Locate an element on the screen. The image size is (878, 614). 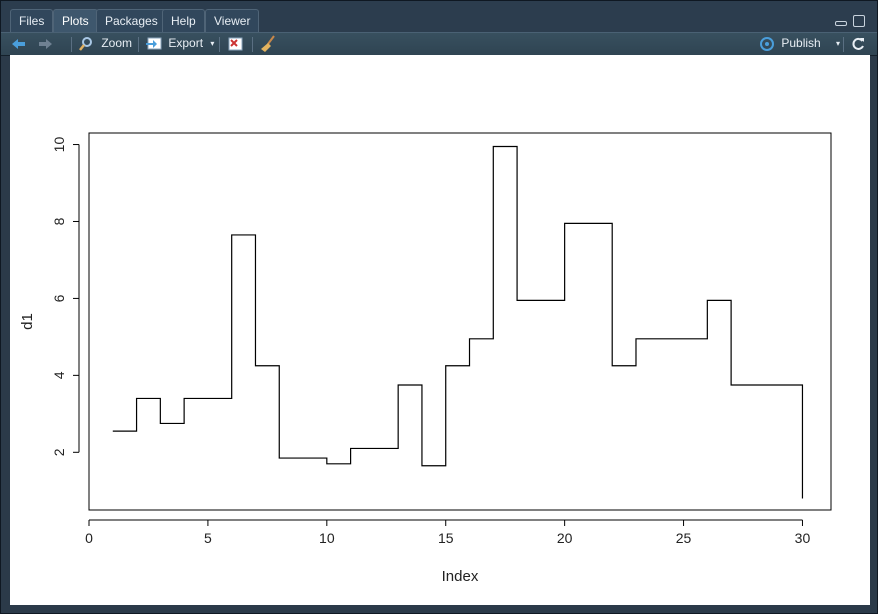
publish-label: Publish is located at coordinates (801, 43).